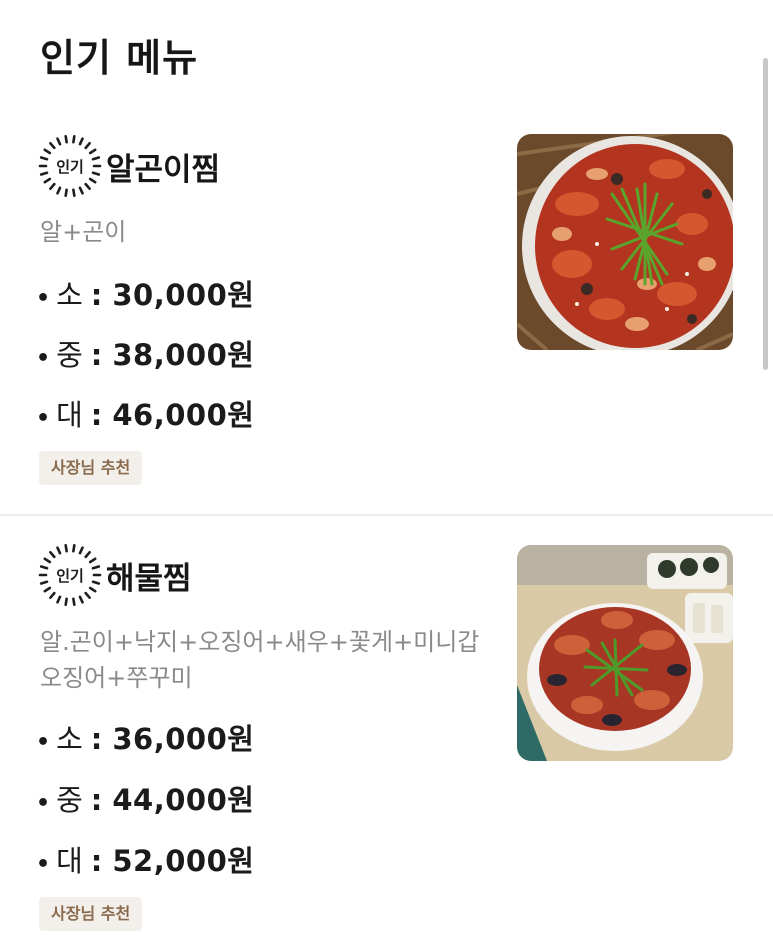  Describe the element at coordinates (149, 578) in the screenshot. I see `menu-item-name: 해물찜` at that location.